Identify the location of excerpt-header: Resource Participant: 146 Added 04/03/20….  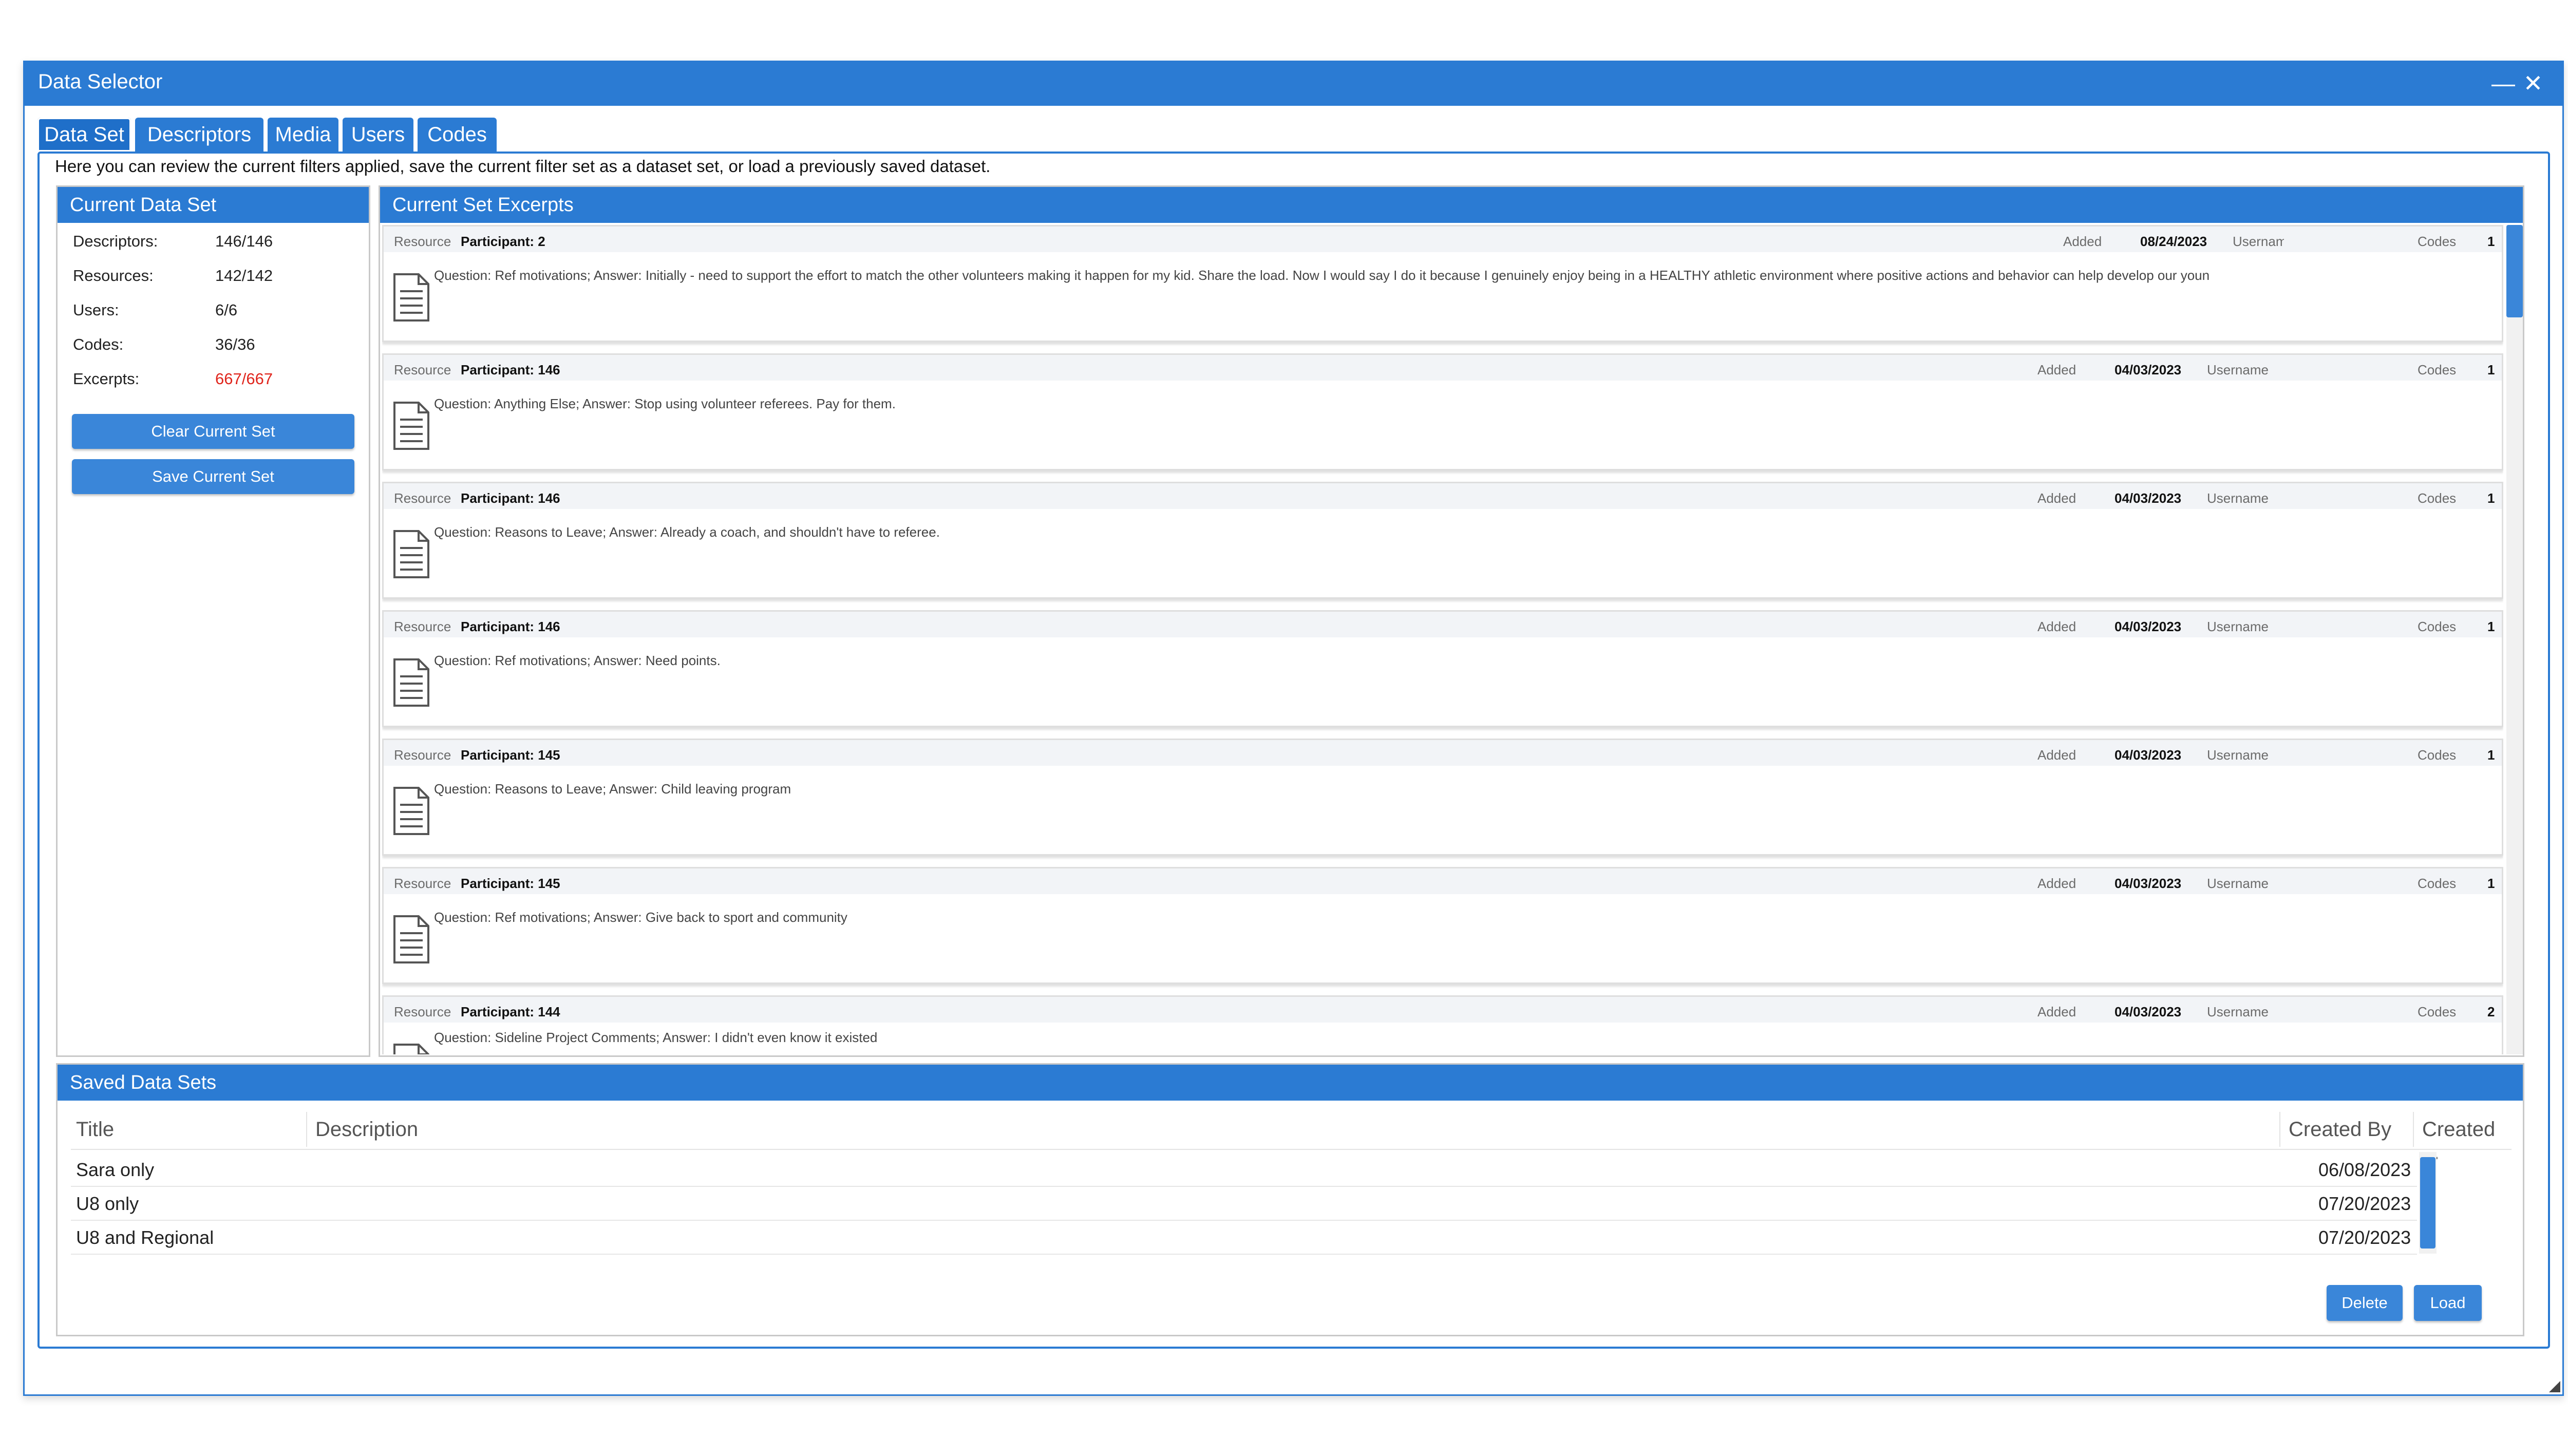
(1443, 368).